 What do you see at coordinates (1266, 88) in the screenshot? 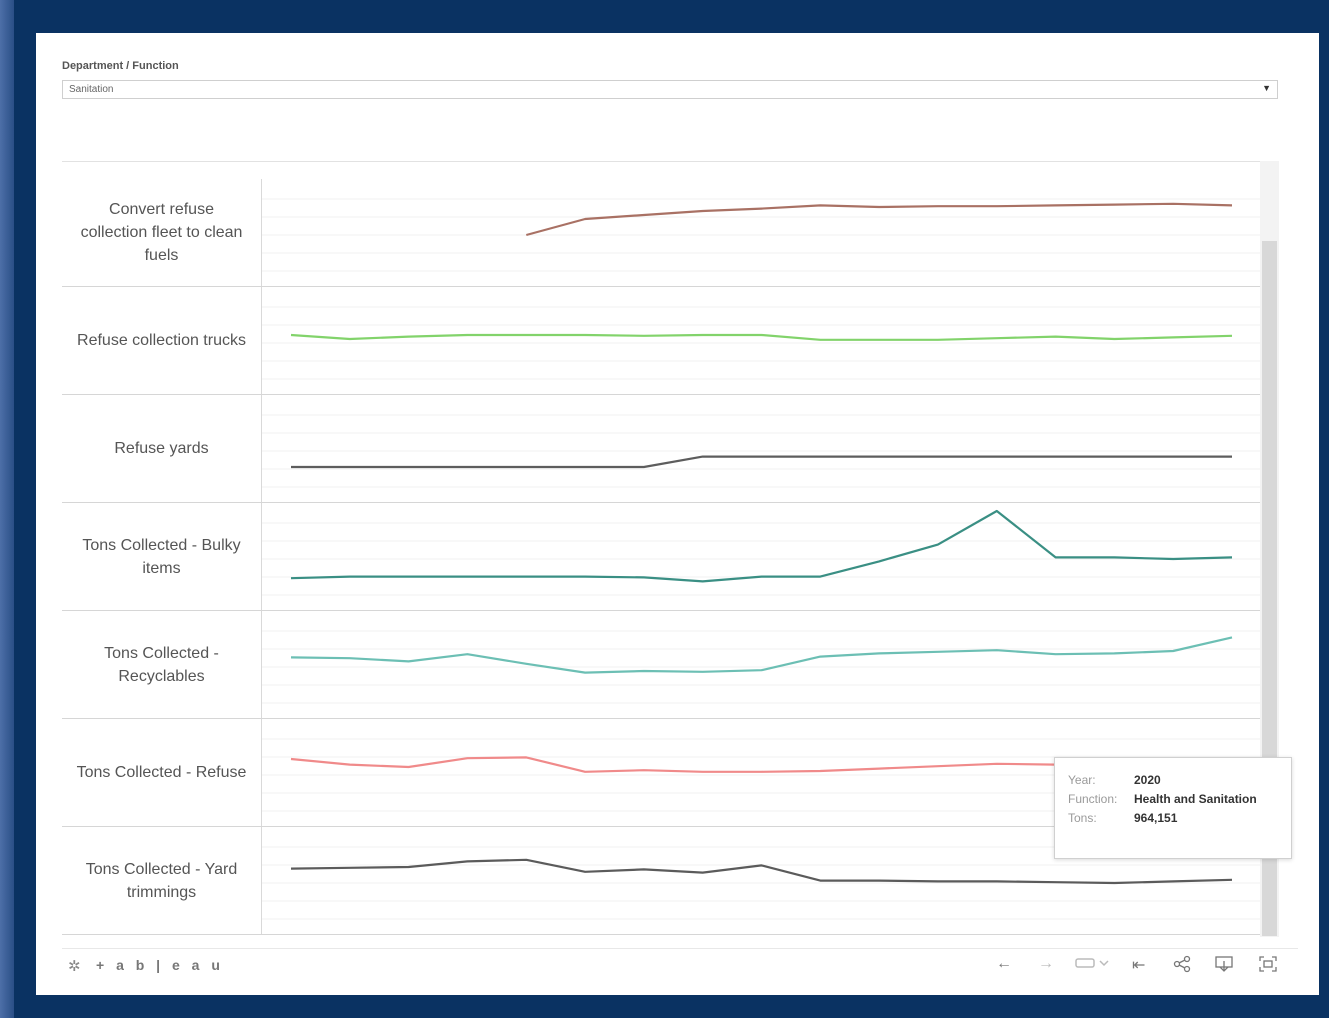
I see `chevron-down-icon: ▼` at bounding box center [1266, 88].